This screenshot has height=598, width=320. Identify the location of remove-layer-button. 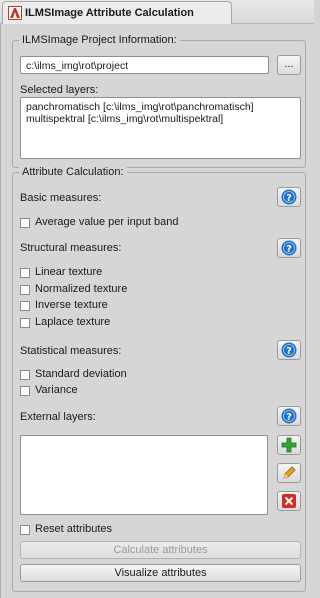
(289, 501).